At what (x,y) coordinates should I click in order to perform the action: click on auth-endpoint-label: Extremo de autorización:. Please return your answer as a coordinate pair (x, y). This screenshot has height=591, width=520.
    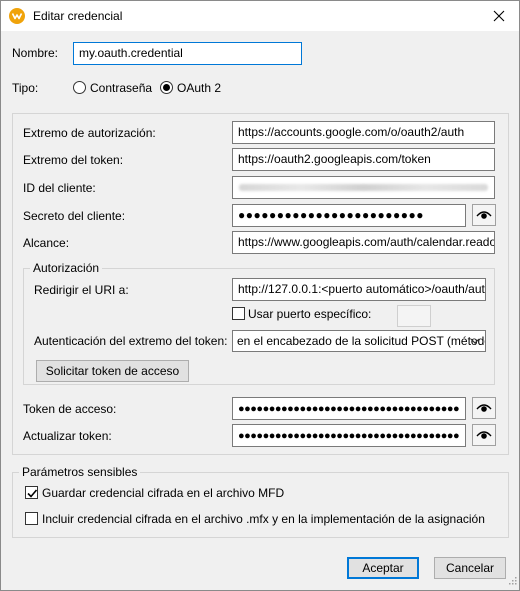
    Looking at the image, I should click on (89, 133).